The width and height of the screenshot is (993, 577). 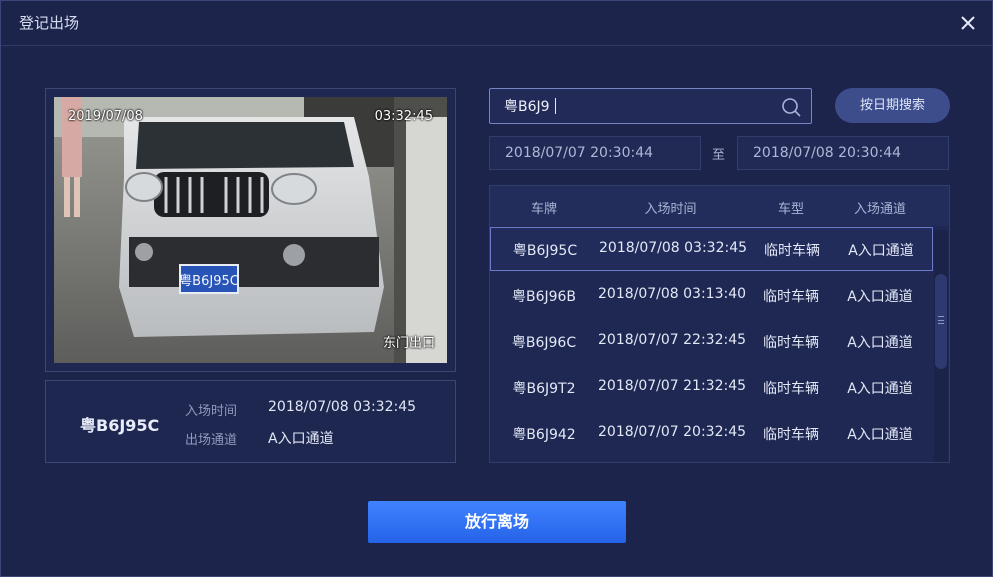 I want to click on exit-channel-value: A入口通道, so click(x=301, y=439).